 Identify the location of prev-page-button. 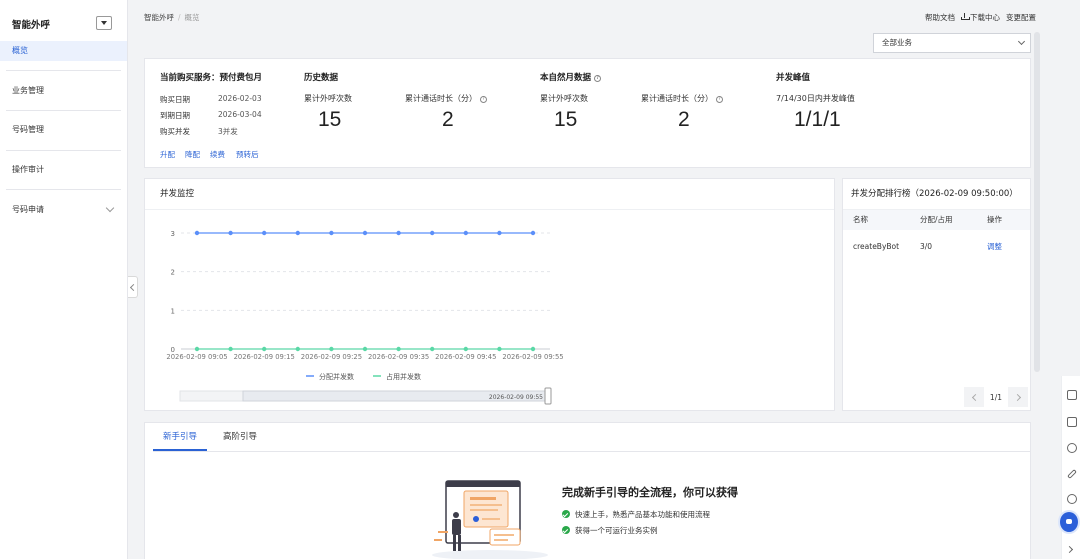
(973, 397).